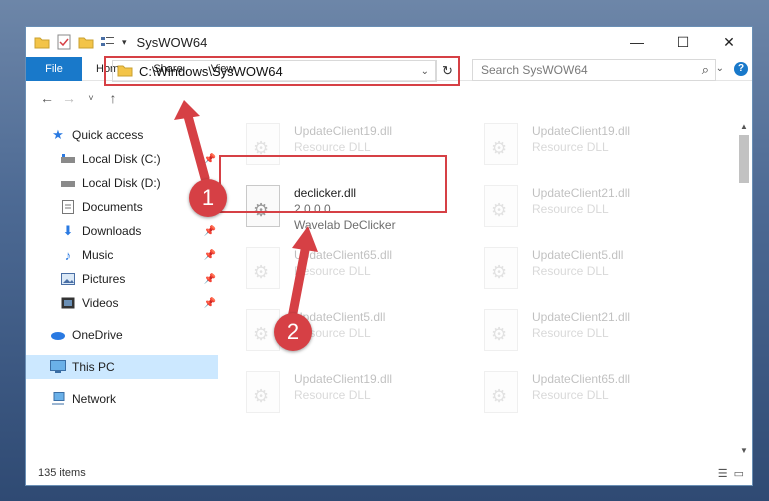 The width and height of the screenshot is (769, 501). What do you see at coordinates (345, 225) in the screenshot?
I see `file-description: Wavelab DeClicker` at bounding box center [345, 225].